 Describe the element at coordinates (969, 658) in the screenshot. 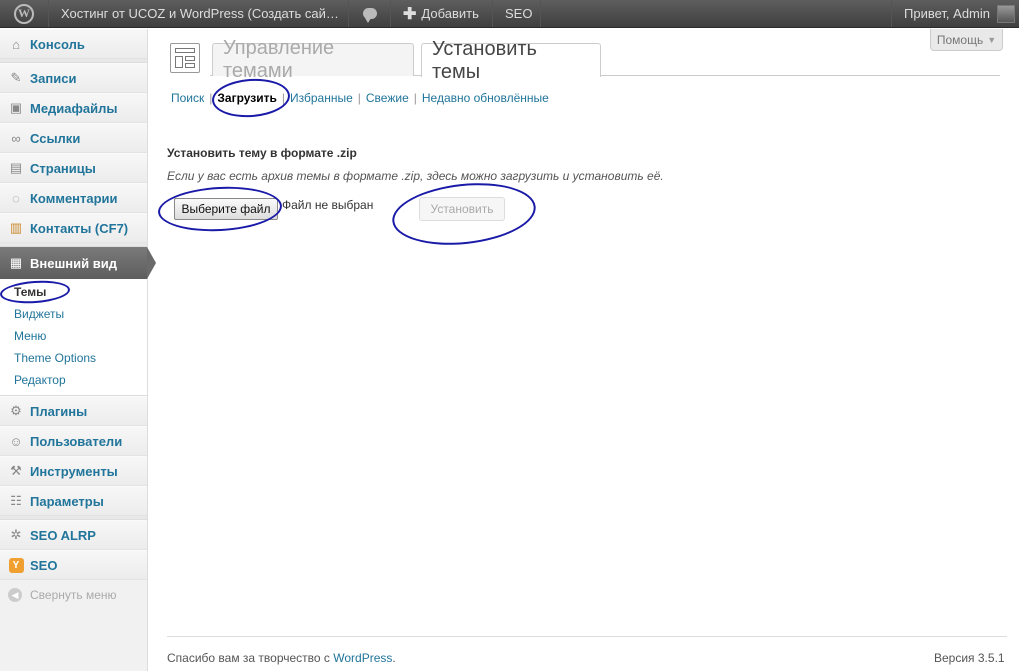

I see `footer-version: Версия 3.5.1` at that location.